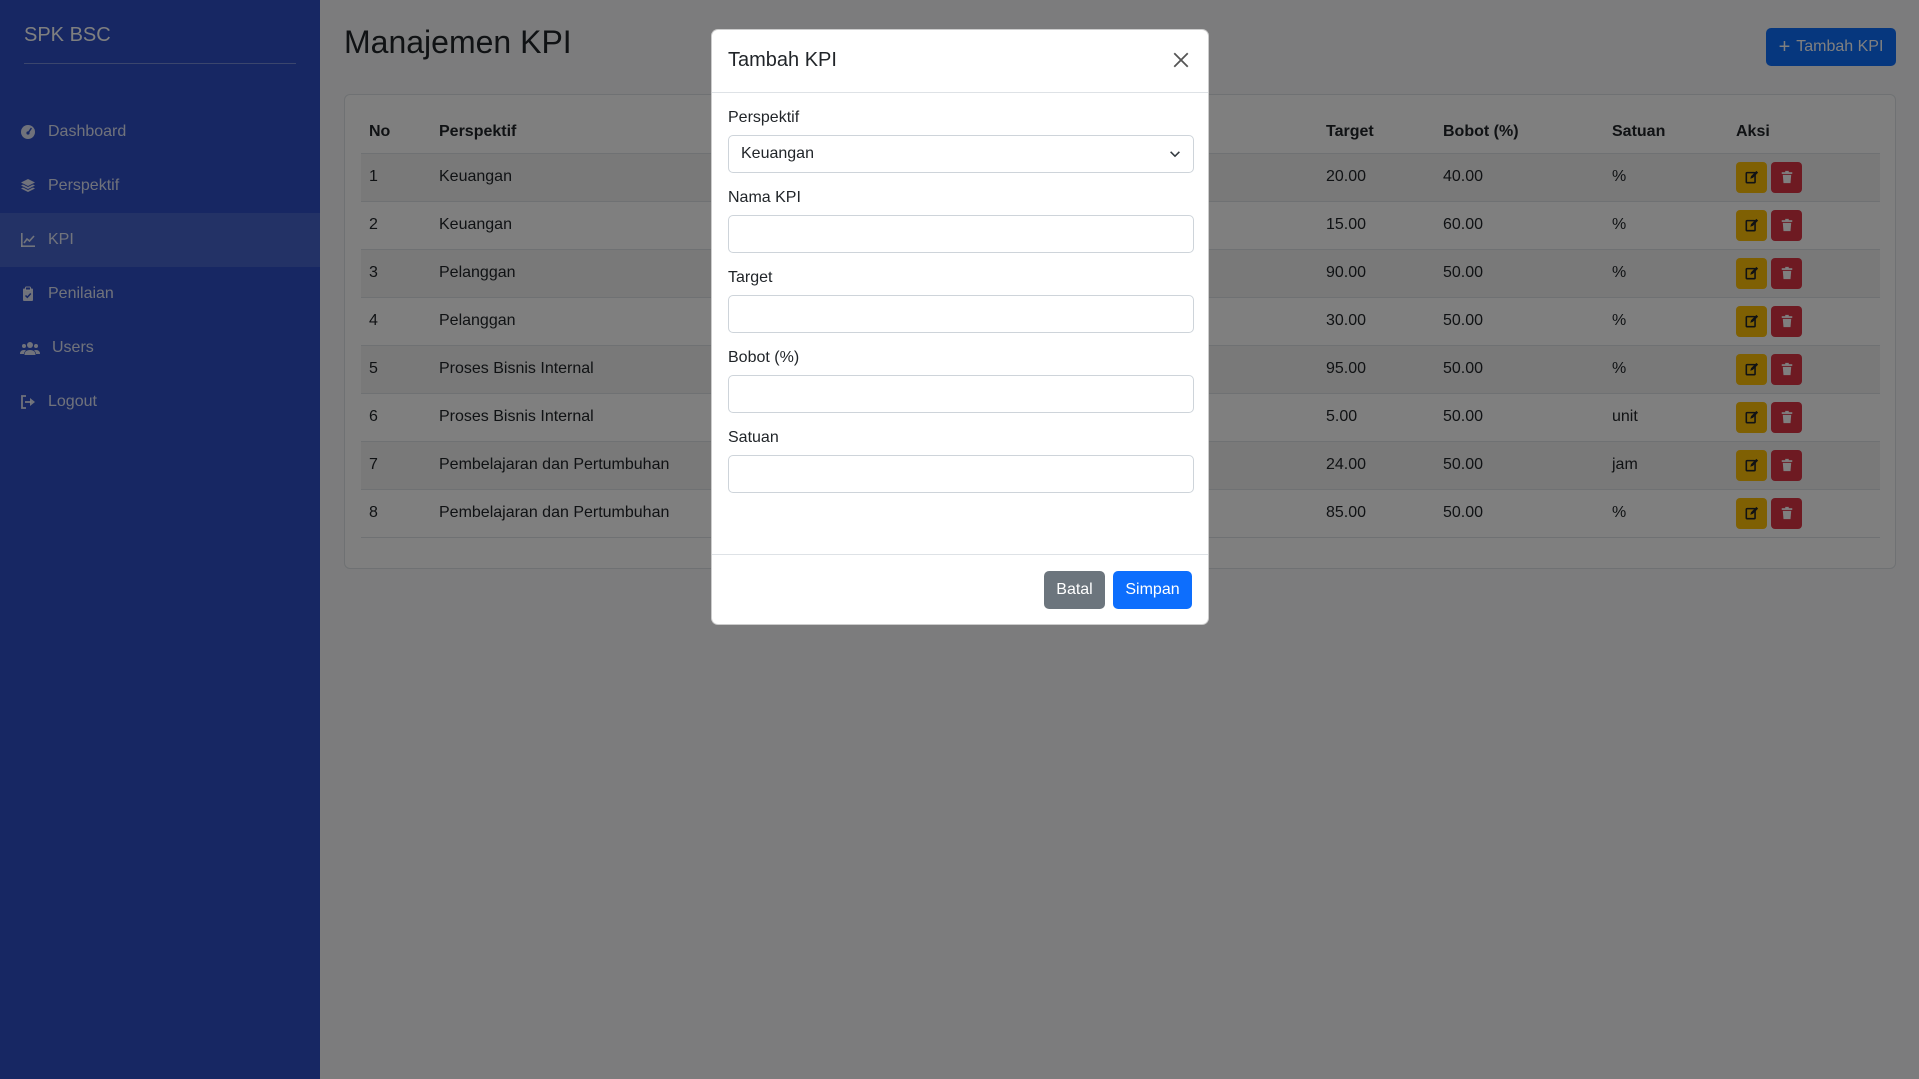 The image size is (1919, 1079). I want to click on bobot-label: Bobot (%), so click(764, 357).